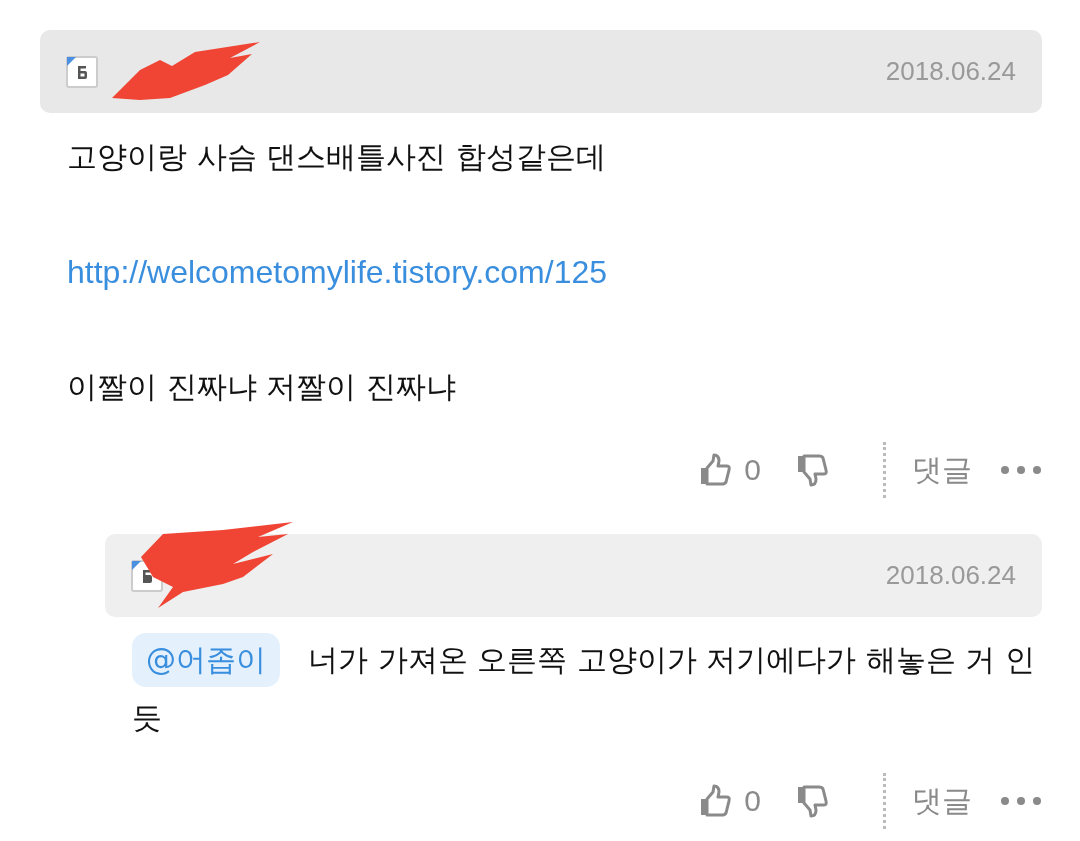  I want to click on comment-text: 고양이랑 사슴 댄스배틀사진 합성같은데, so click(337, 157).